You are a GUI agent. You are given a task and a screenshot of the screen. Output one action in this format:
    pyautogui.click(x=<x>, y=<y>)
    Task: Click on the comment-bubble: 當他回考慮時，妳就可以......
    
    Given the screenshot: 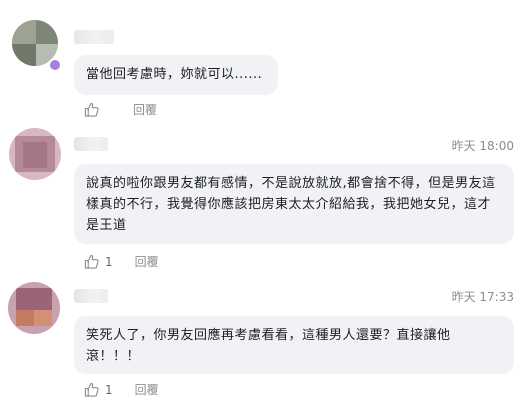 What is the action you would take?
    pyautogui.click(x=176, y=75)
    